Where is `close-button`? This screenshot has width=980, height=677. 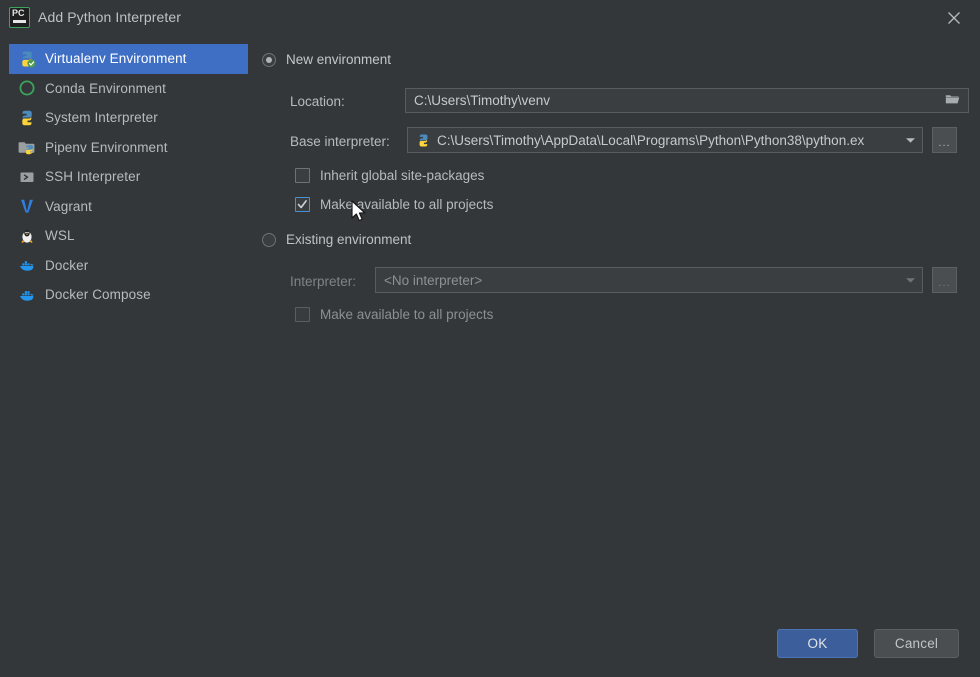
close-button is located at coordinates (954, 18).